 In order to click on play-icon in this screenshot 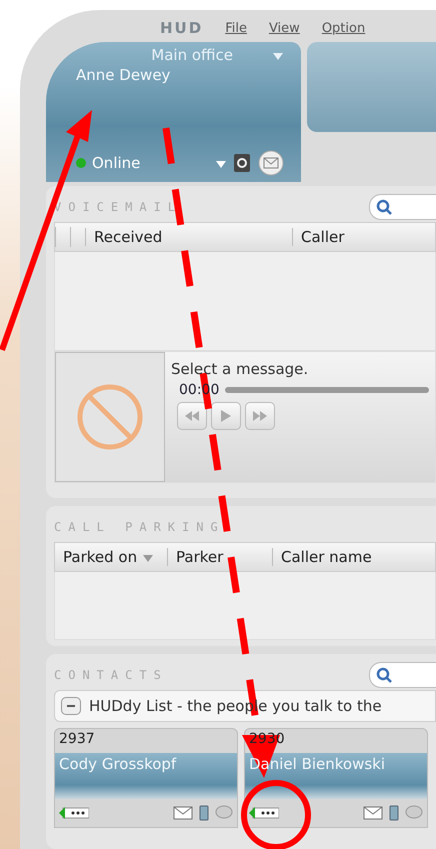, I will do `click(226, 416)`.